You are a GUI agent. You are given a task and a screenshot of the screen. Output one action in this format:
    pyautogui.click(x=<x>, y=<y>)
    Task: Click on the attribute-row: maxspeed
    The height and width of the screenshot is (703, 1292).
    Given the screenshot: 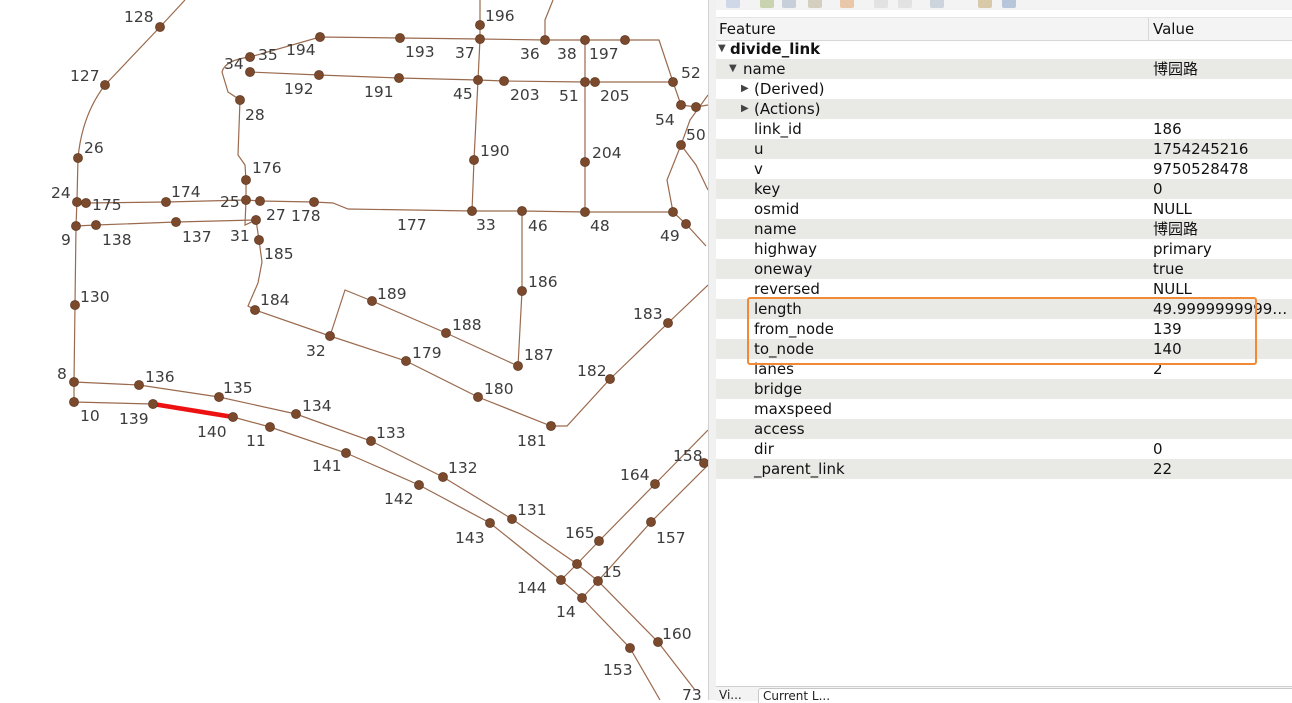 What is the action you would take?
    pyautogui.click(x=1004, y=409)
    